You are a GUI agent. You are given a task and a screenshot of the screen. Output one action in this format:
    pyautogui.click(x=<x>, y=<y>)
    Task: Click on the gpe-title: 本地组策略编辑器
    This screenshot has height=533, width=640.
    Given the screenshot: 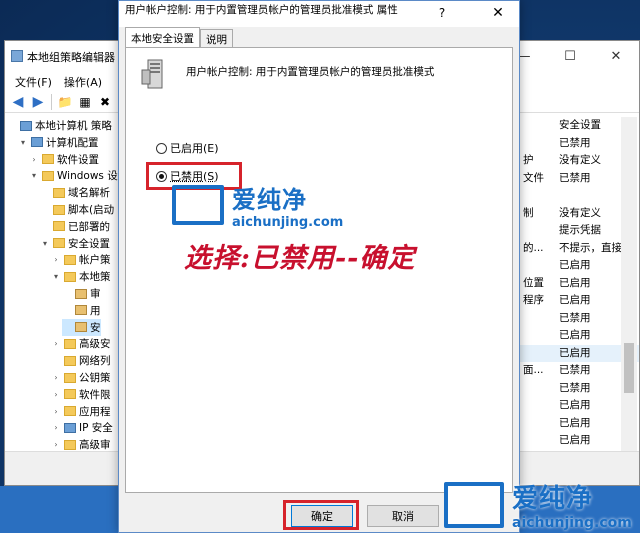 What is the action you would take?
    pyautogui.click(x=71, y=57)
    